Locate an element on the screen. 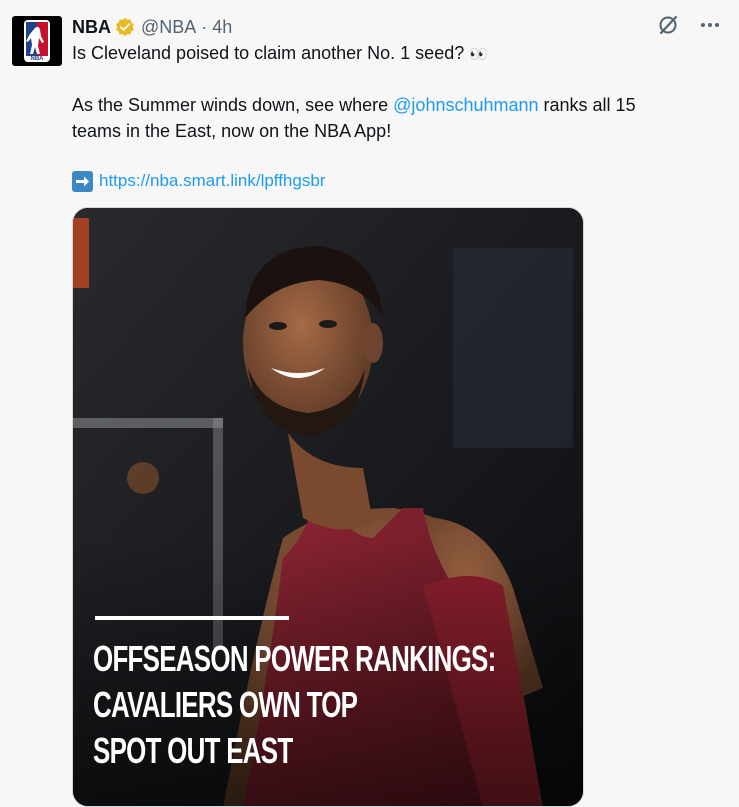 The image size is (739, 807). author-name: NBA is located at coordinates (91, 27).